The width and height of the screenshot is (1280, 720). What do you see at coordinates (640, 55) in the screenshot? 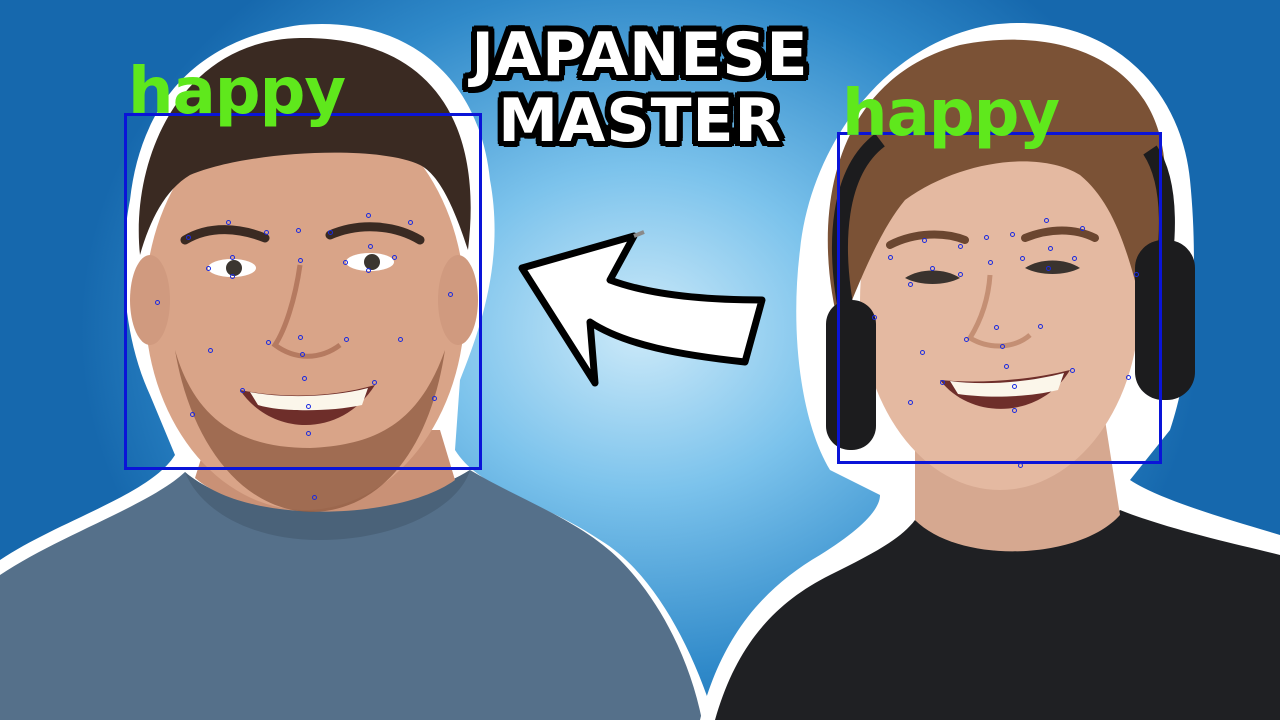
I see `title-line-1: JAPANESE` at bounding box center [640, 55].